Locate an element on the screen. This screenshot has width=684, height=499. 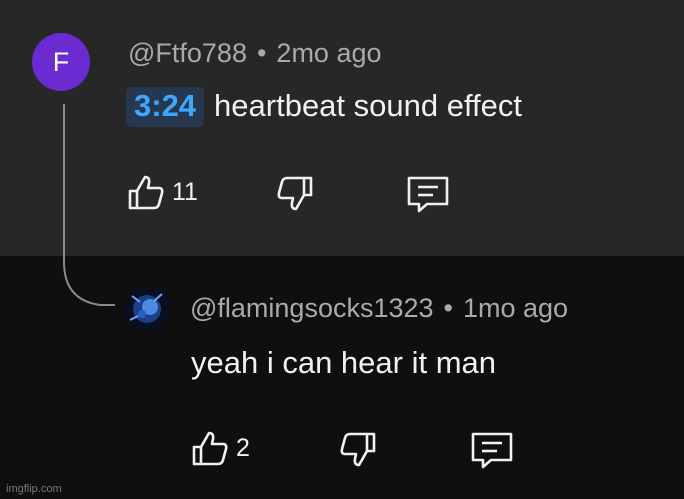
comment-age: 2mo ago is located at coordinates (328, 53).